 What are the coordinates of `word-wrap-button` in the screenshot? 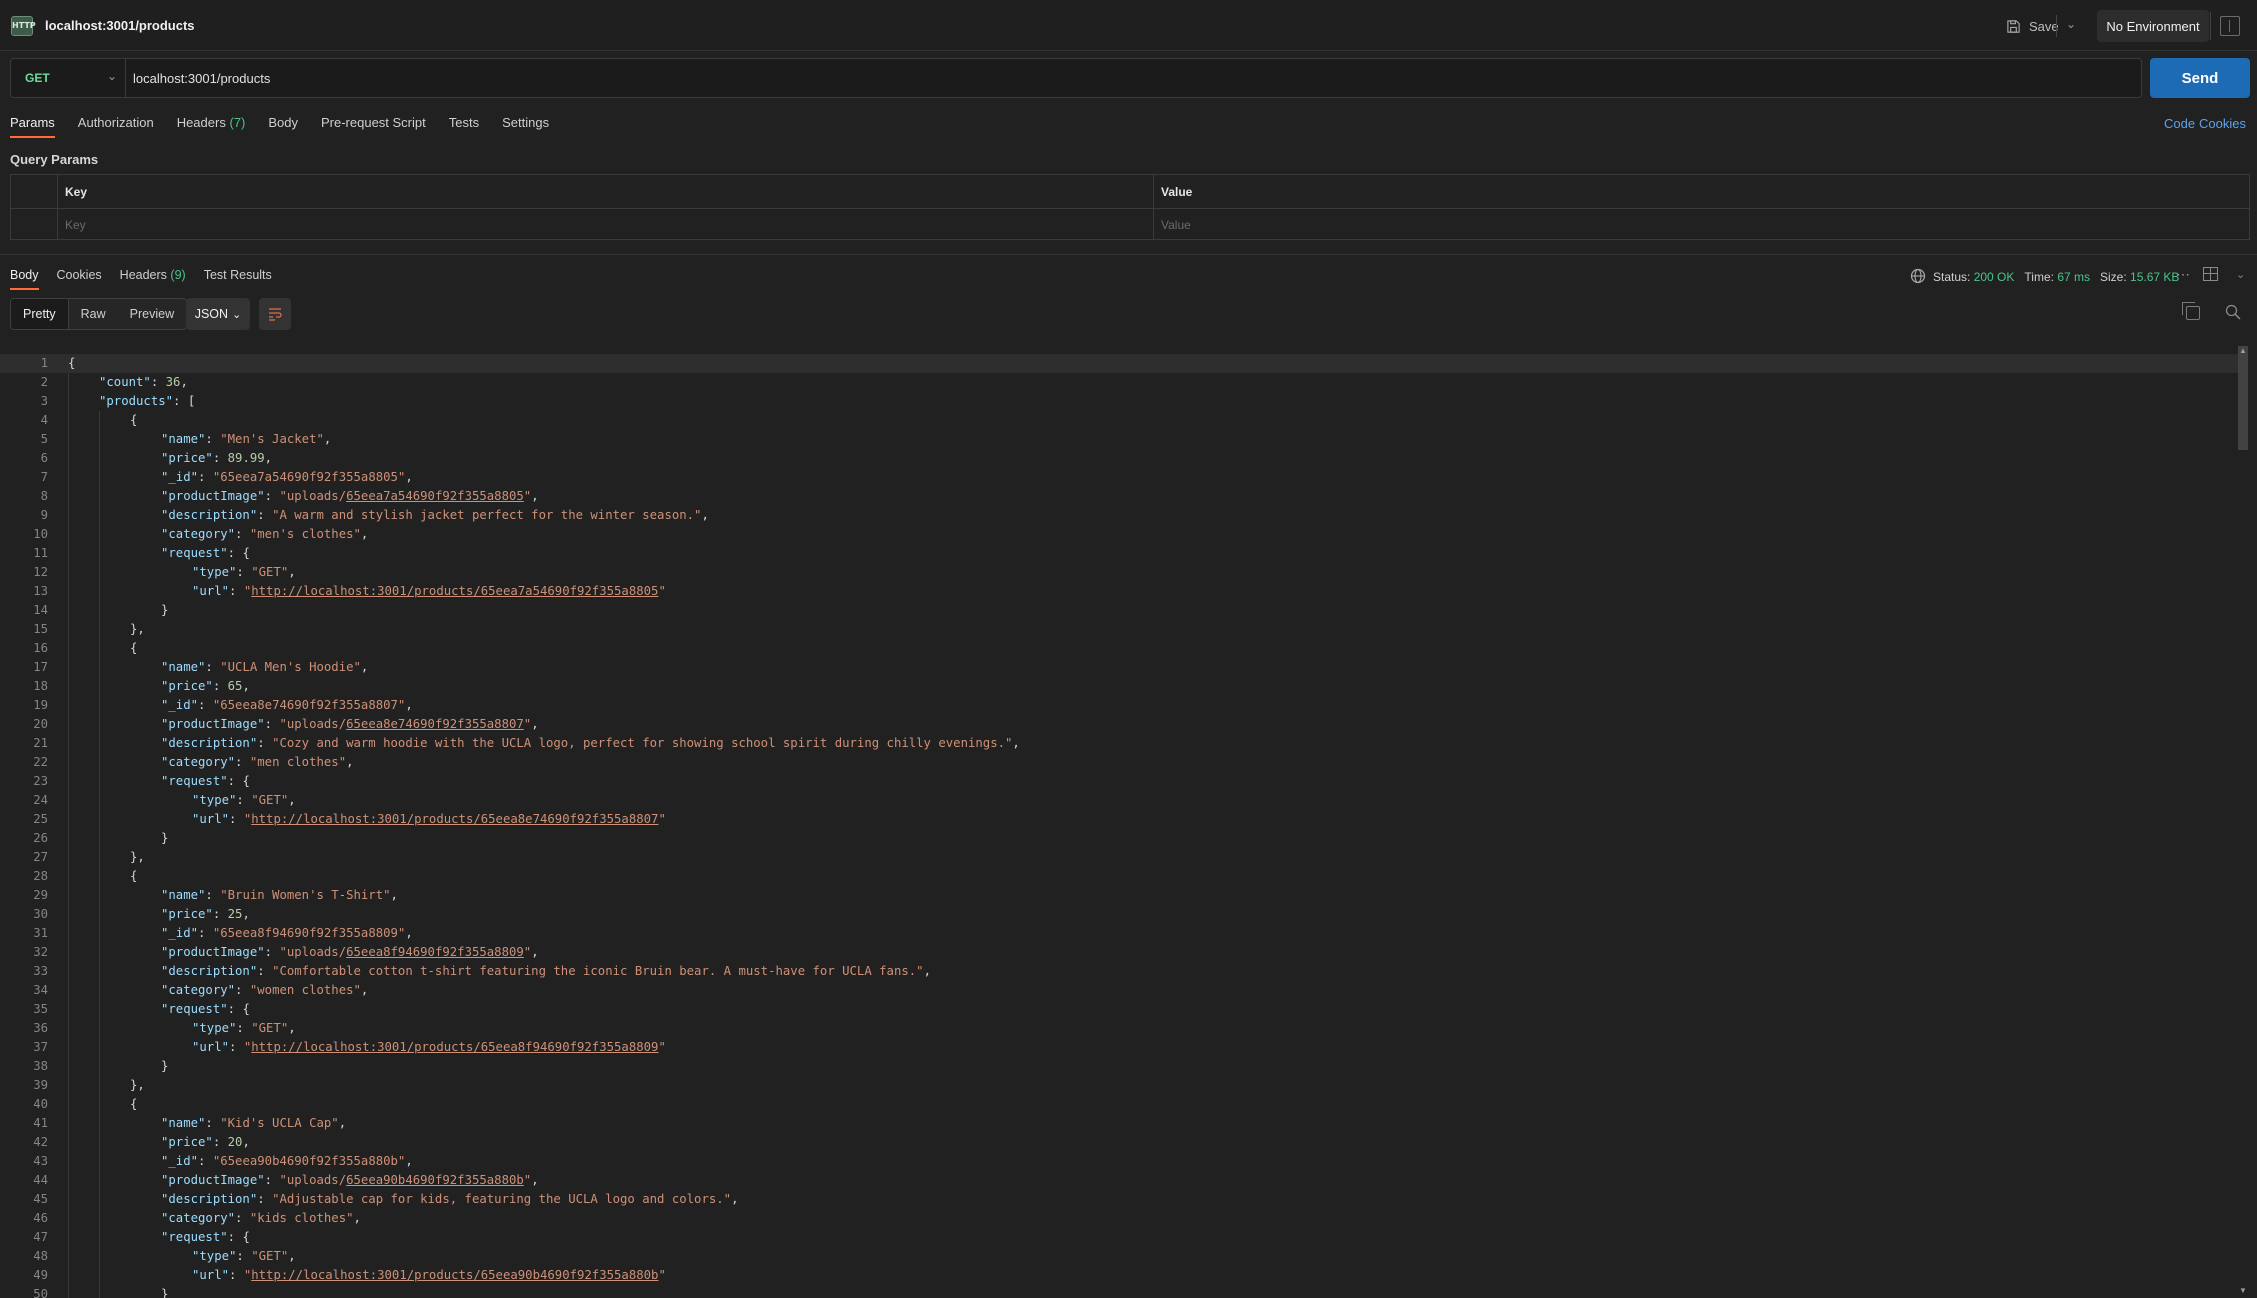 It's located at (275, 314).